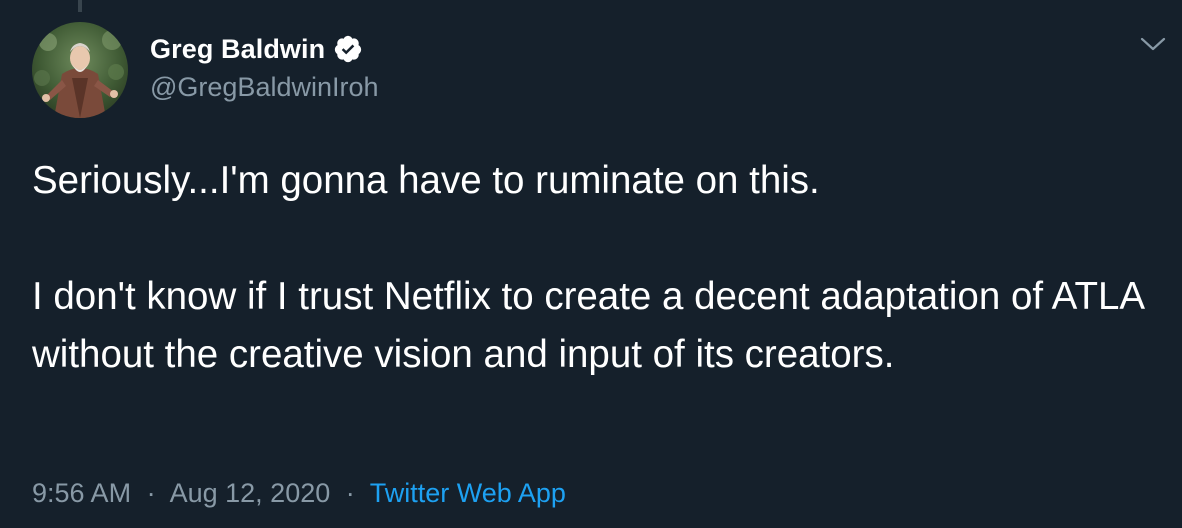  I want to click on chevron-down-icon, so click(1153, 44).